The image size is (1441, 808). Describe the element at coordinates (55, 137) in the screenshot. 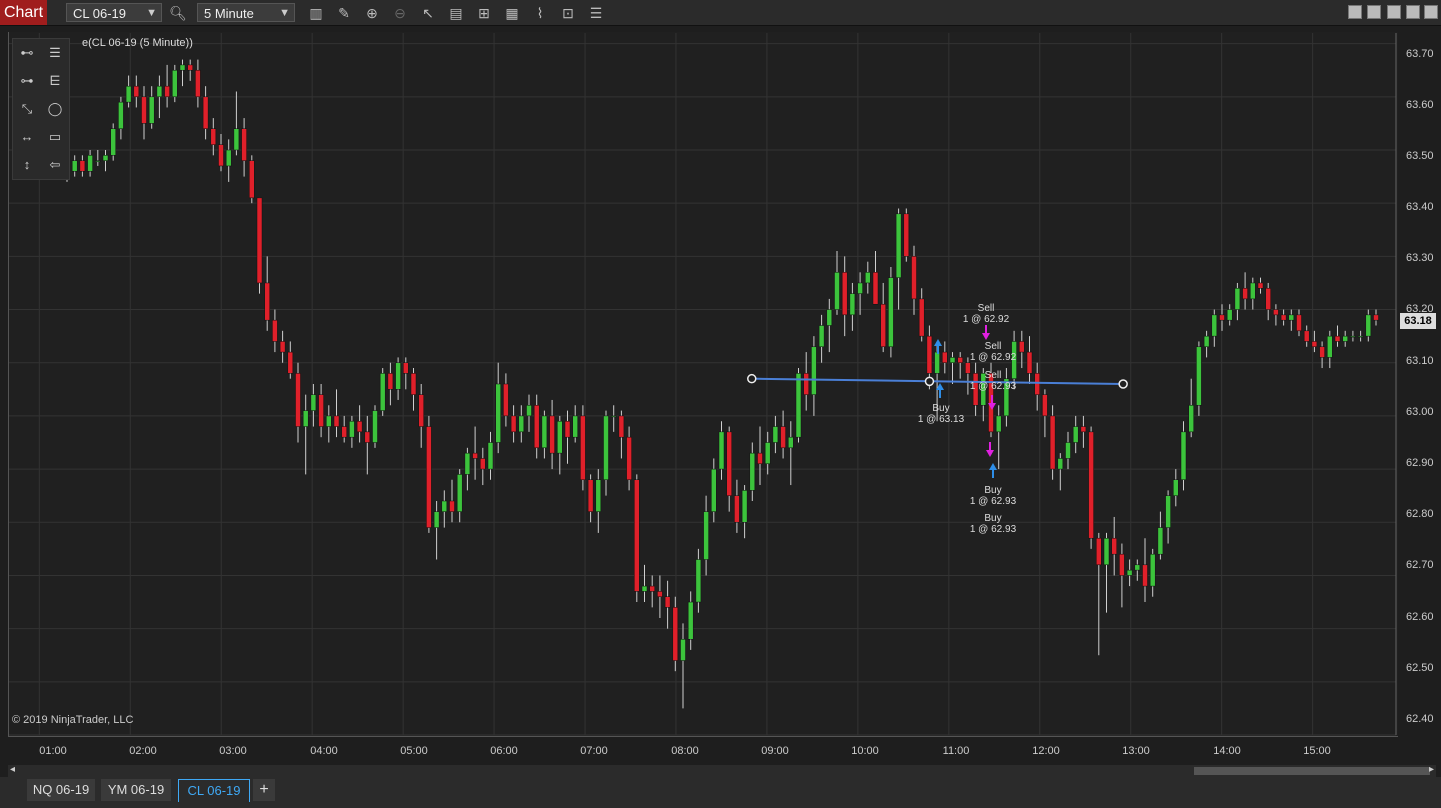

I see `rectangle-icon: ▭` at that location.